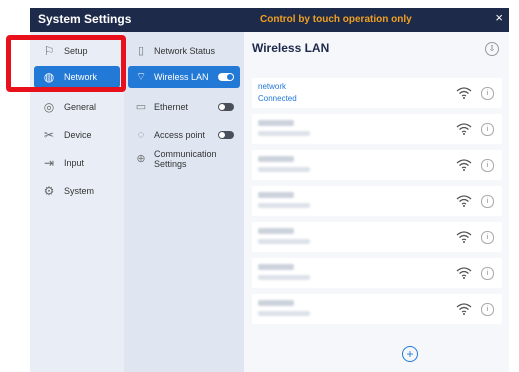 This screenshot has width=519, height=372. Describe the element at coordinates (74, 163) in the screenshot. I see `sidebar-item-label: Input` at that location.